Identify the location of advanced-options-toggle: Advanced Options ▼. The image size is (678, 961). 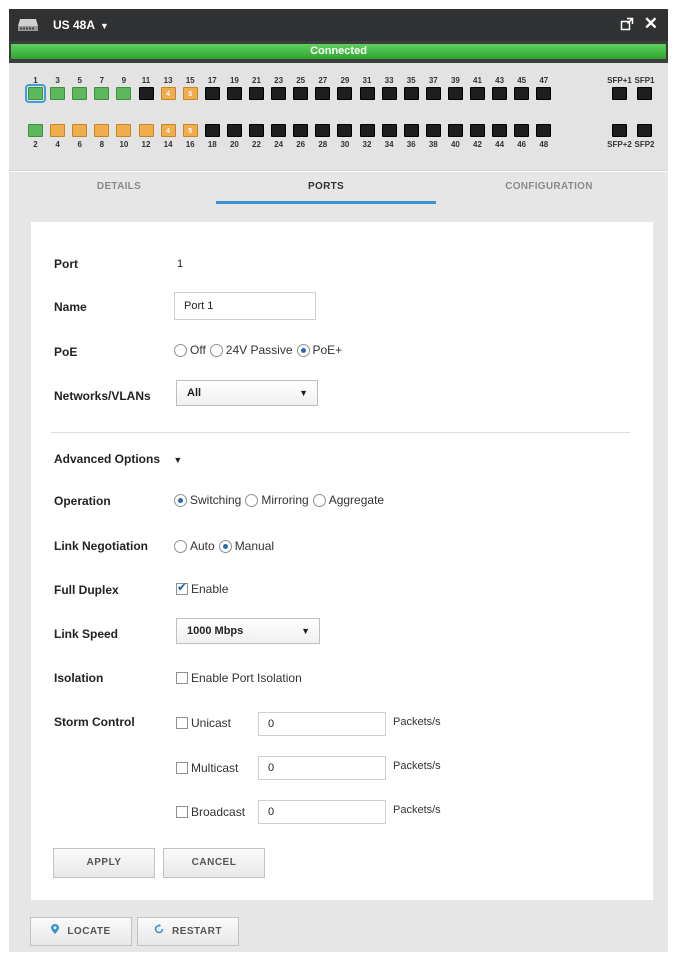
(118, 459).